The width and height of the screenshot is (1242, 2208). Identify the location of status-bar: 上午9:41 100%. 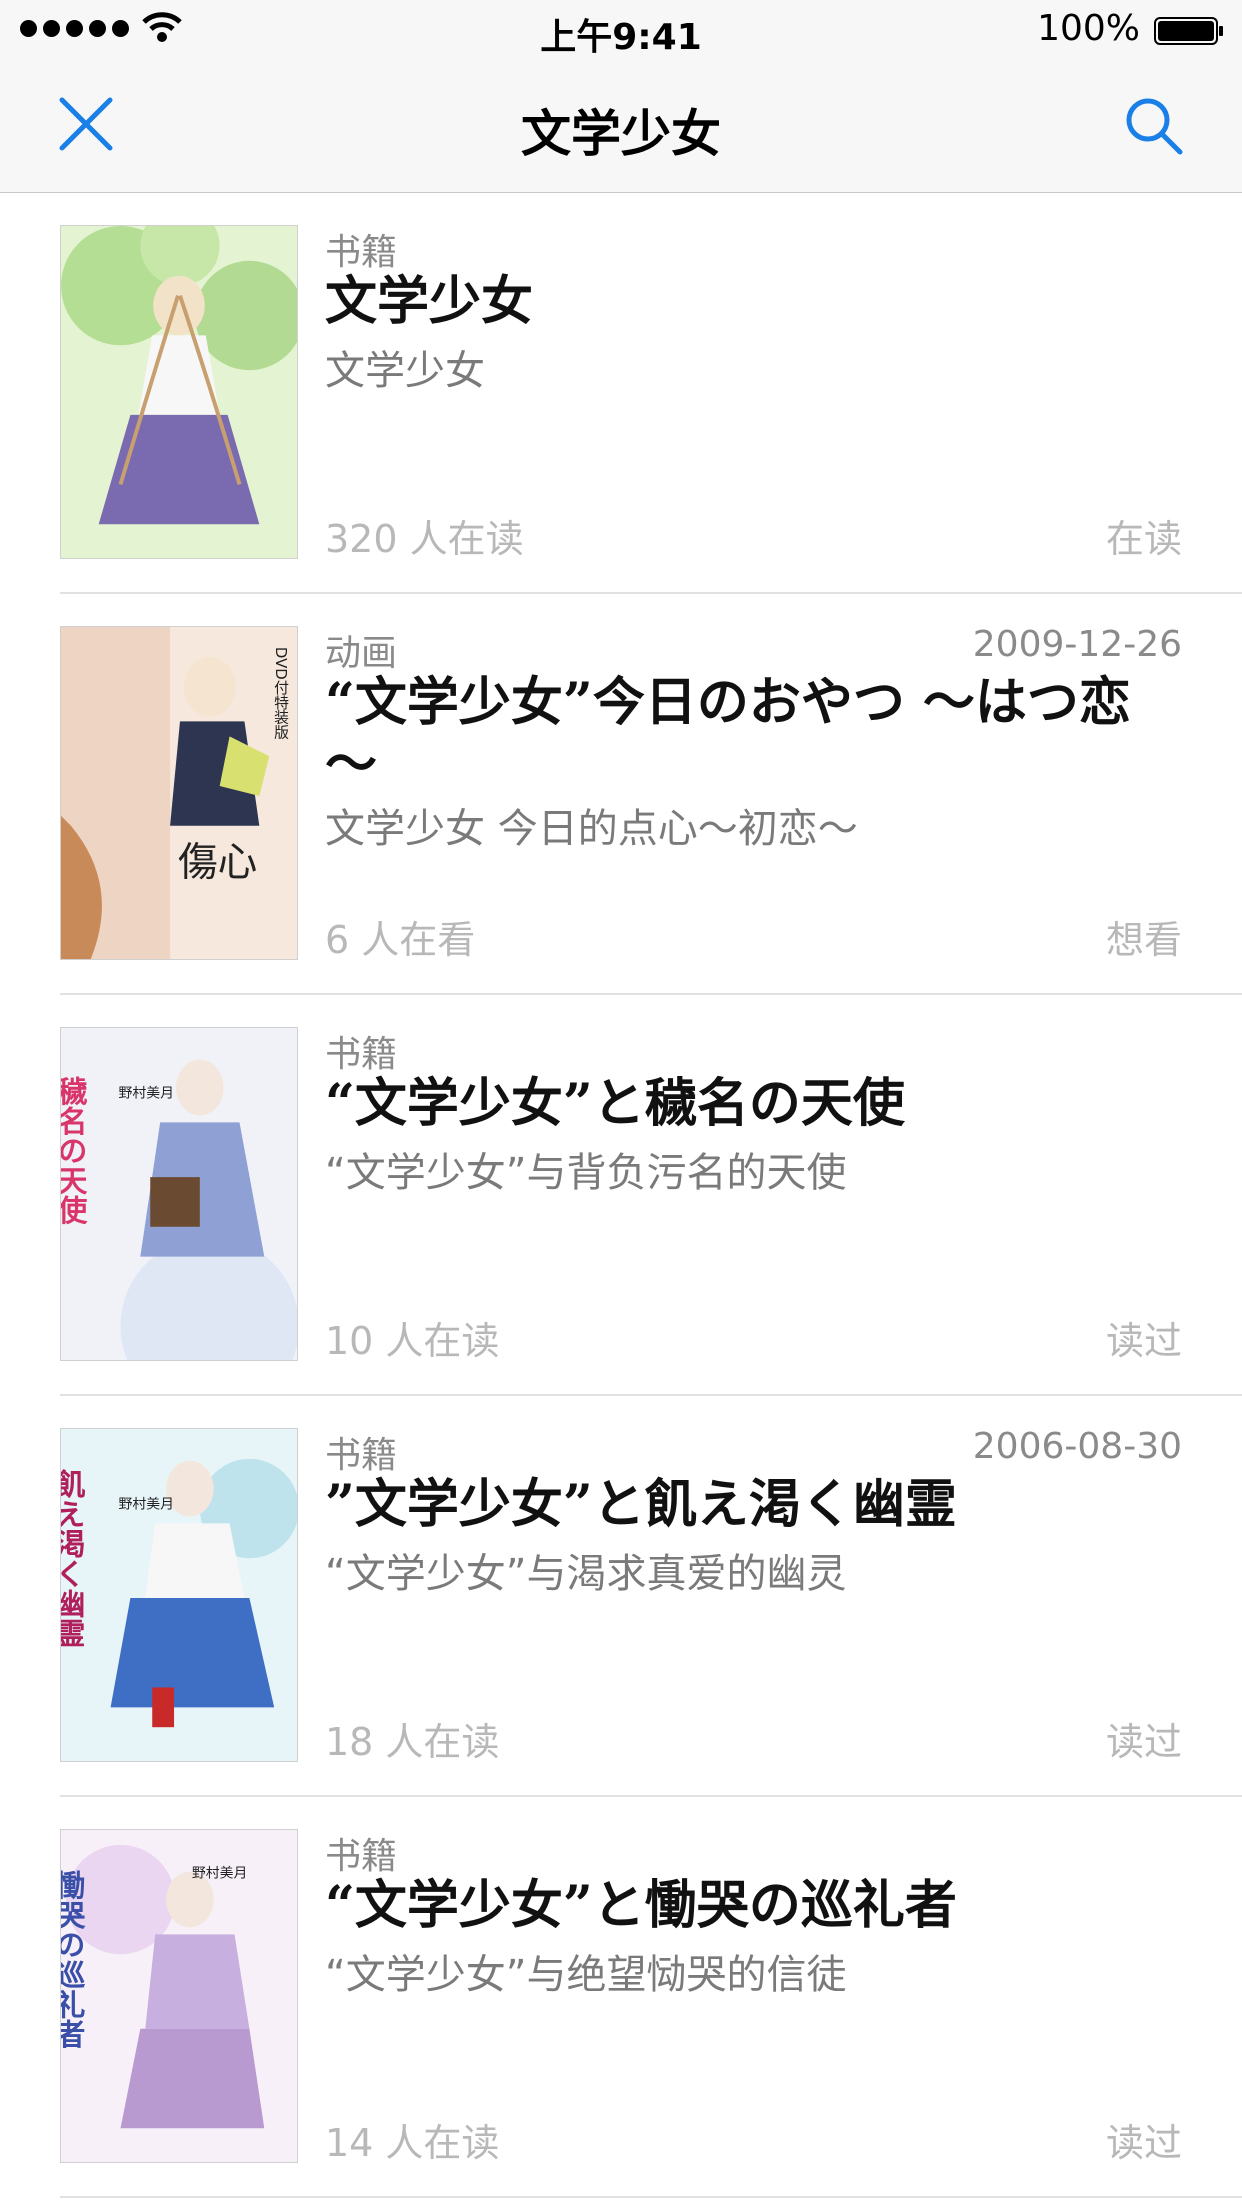
(621, 31).